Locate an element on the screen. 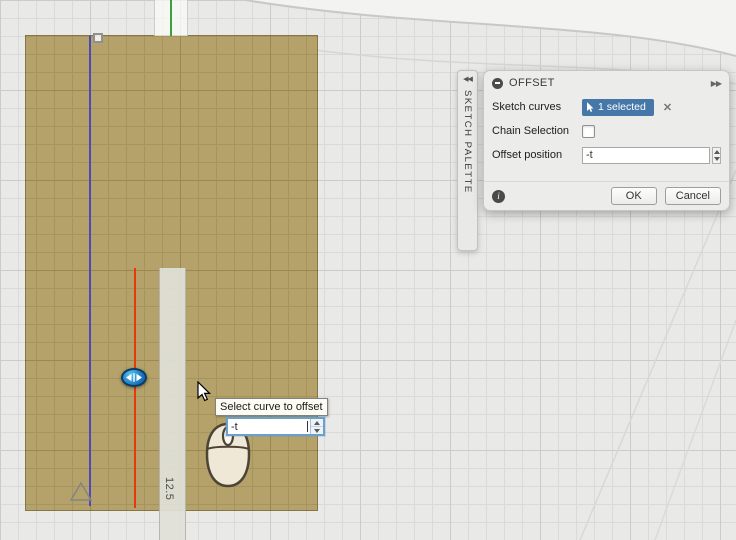 The height and width of the screenshot is (540, 736). corner-marker is located at coordinates (98, 38).